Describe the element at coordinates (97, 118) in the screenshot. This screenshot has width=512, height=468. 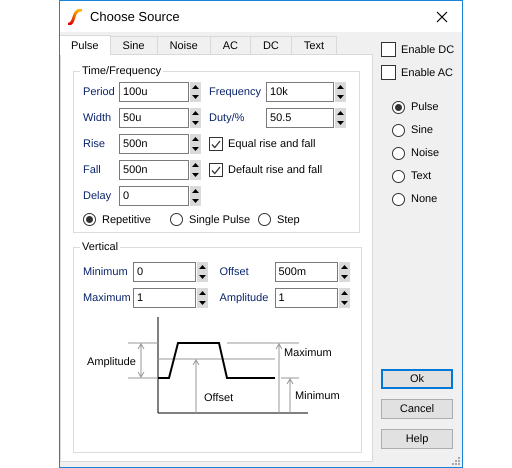
I see `field-label: Width` at that location.